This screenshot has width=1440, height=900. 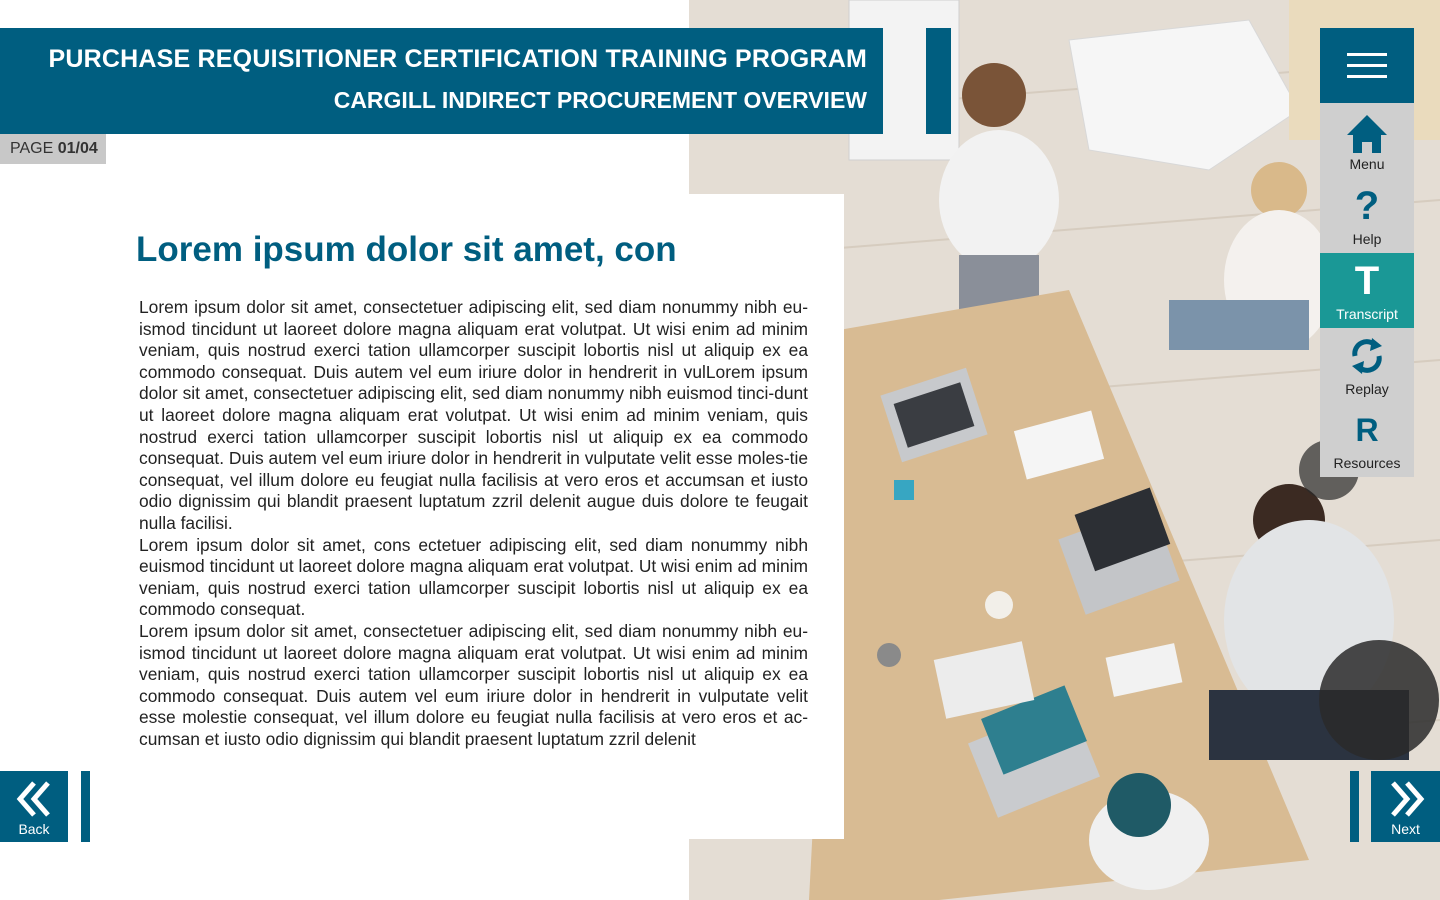 I want to click on page-indicator: PAGE 01/04, so click(x=53, y=149).